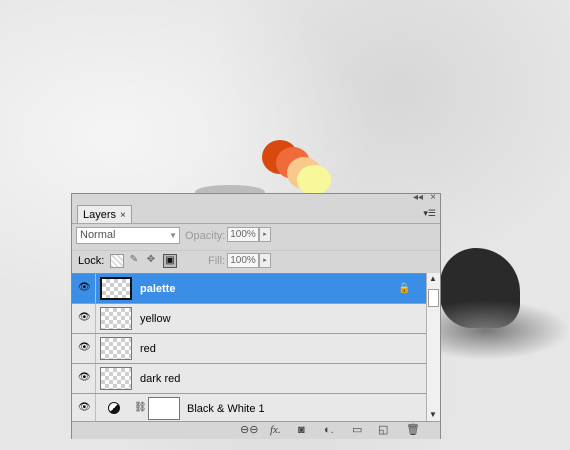 The image size is (570, 450). What do you see at coordinates (140, 407) in the screenshot?
I see `mask-link-icon: ⛓` at bounding box center [140, 407].